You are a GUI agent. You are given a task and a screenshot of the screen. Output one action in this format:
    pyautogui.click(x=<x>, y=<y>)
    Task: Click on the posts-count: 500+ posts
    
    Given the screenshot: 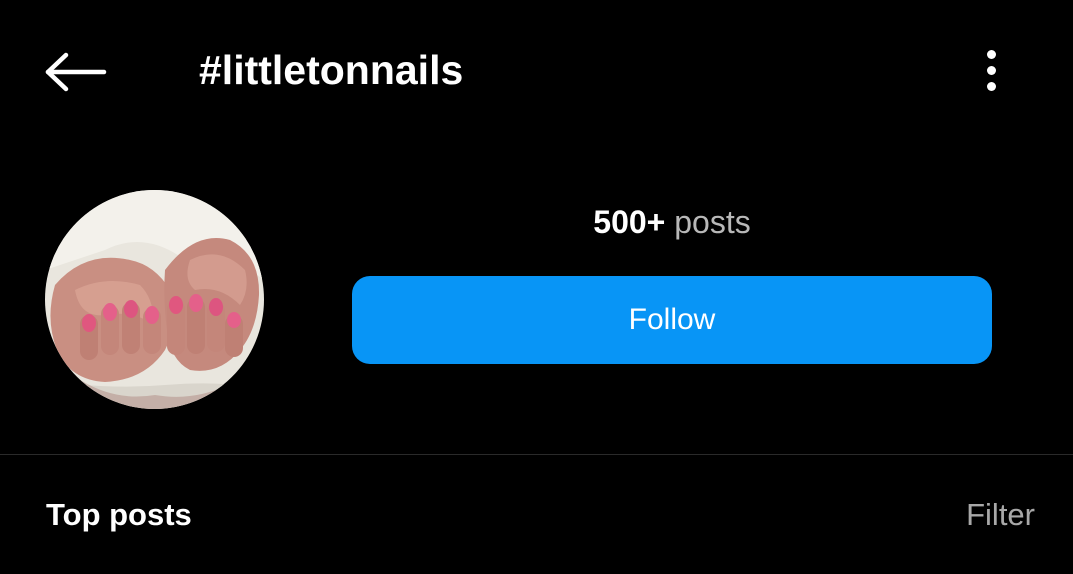 What is the action you would take?
    pyautogui.click(x=672, y=222)
    